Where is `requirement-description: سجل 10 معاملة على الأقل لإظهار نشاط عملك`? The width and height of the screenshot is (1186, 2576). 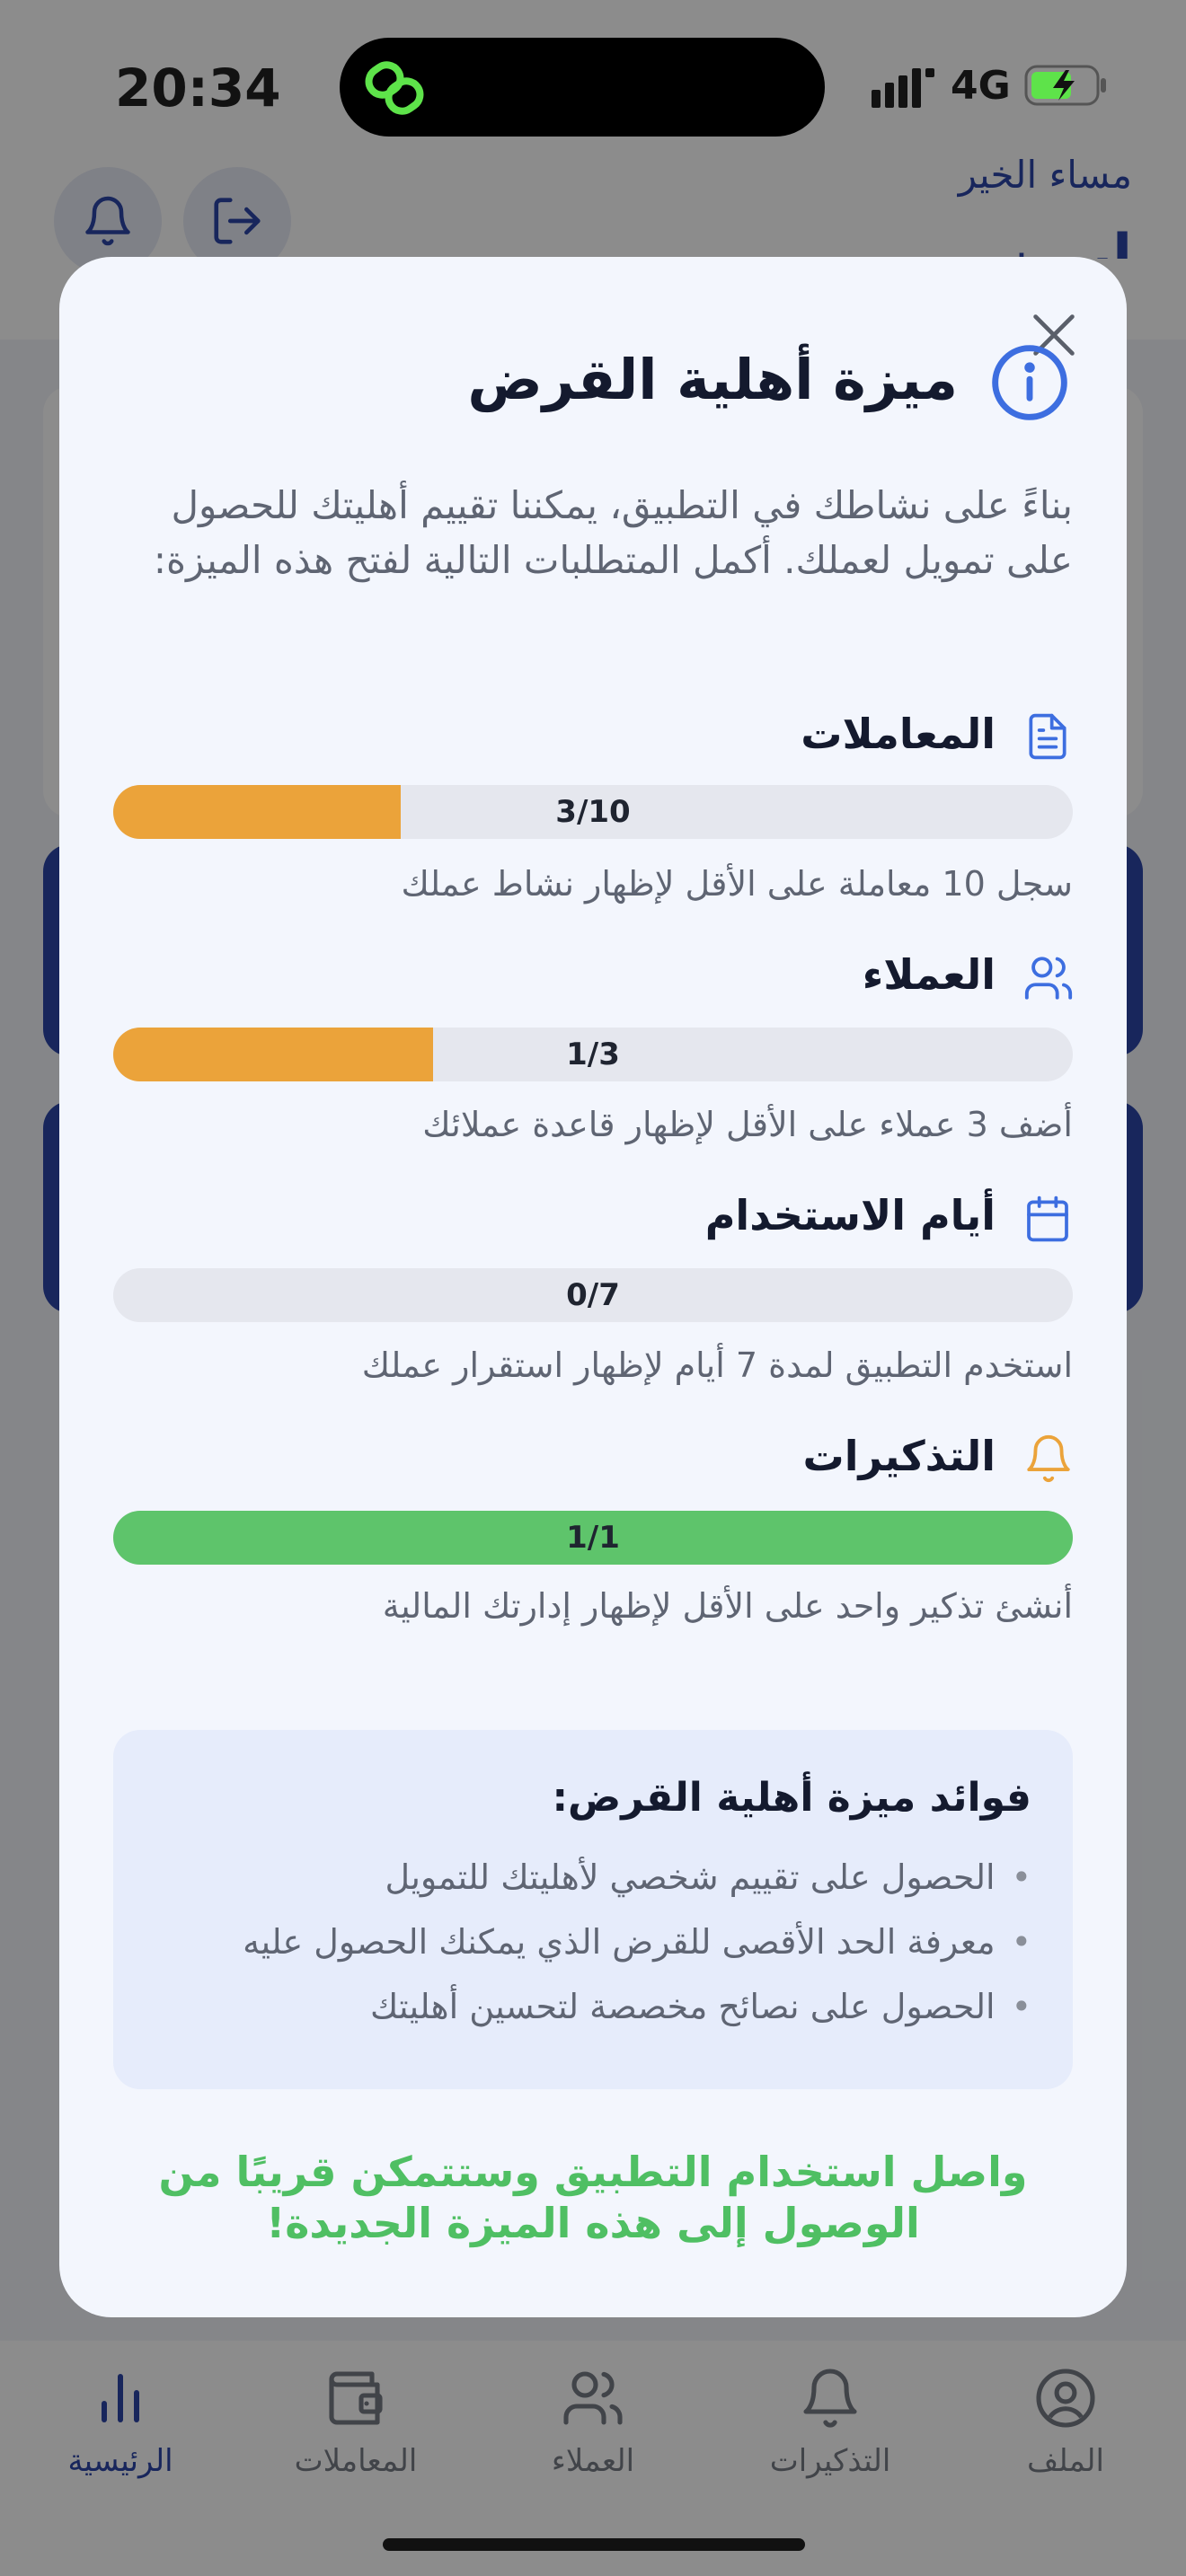 requirement-description: سجل 10 معاملة على الأقل لإظهار نشاط عملك is located at coordinates (737, 884).